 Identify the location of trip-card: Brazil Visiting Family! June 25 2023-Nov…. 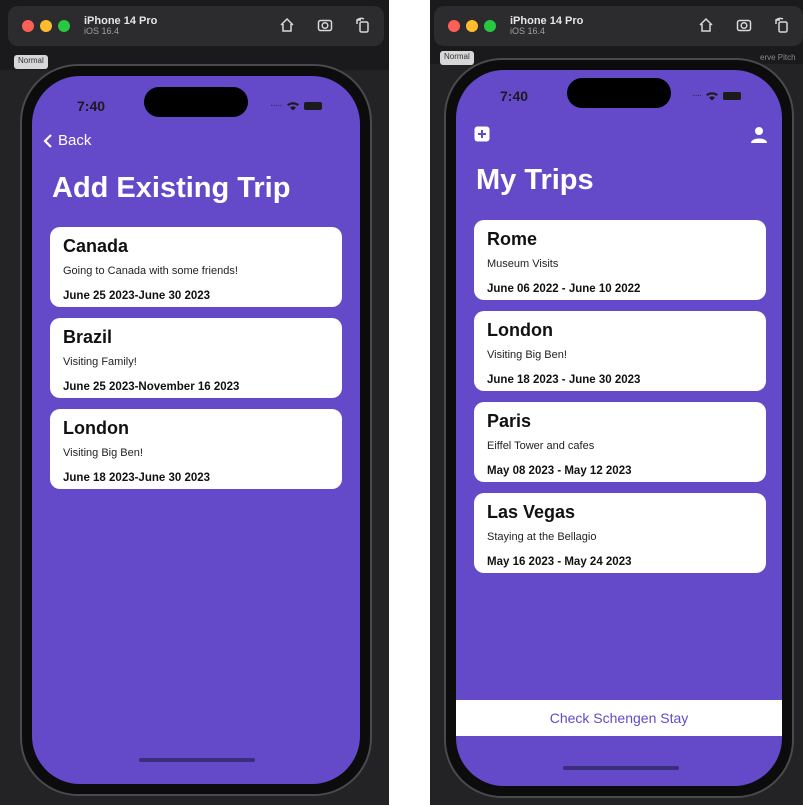
(196, 358).